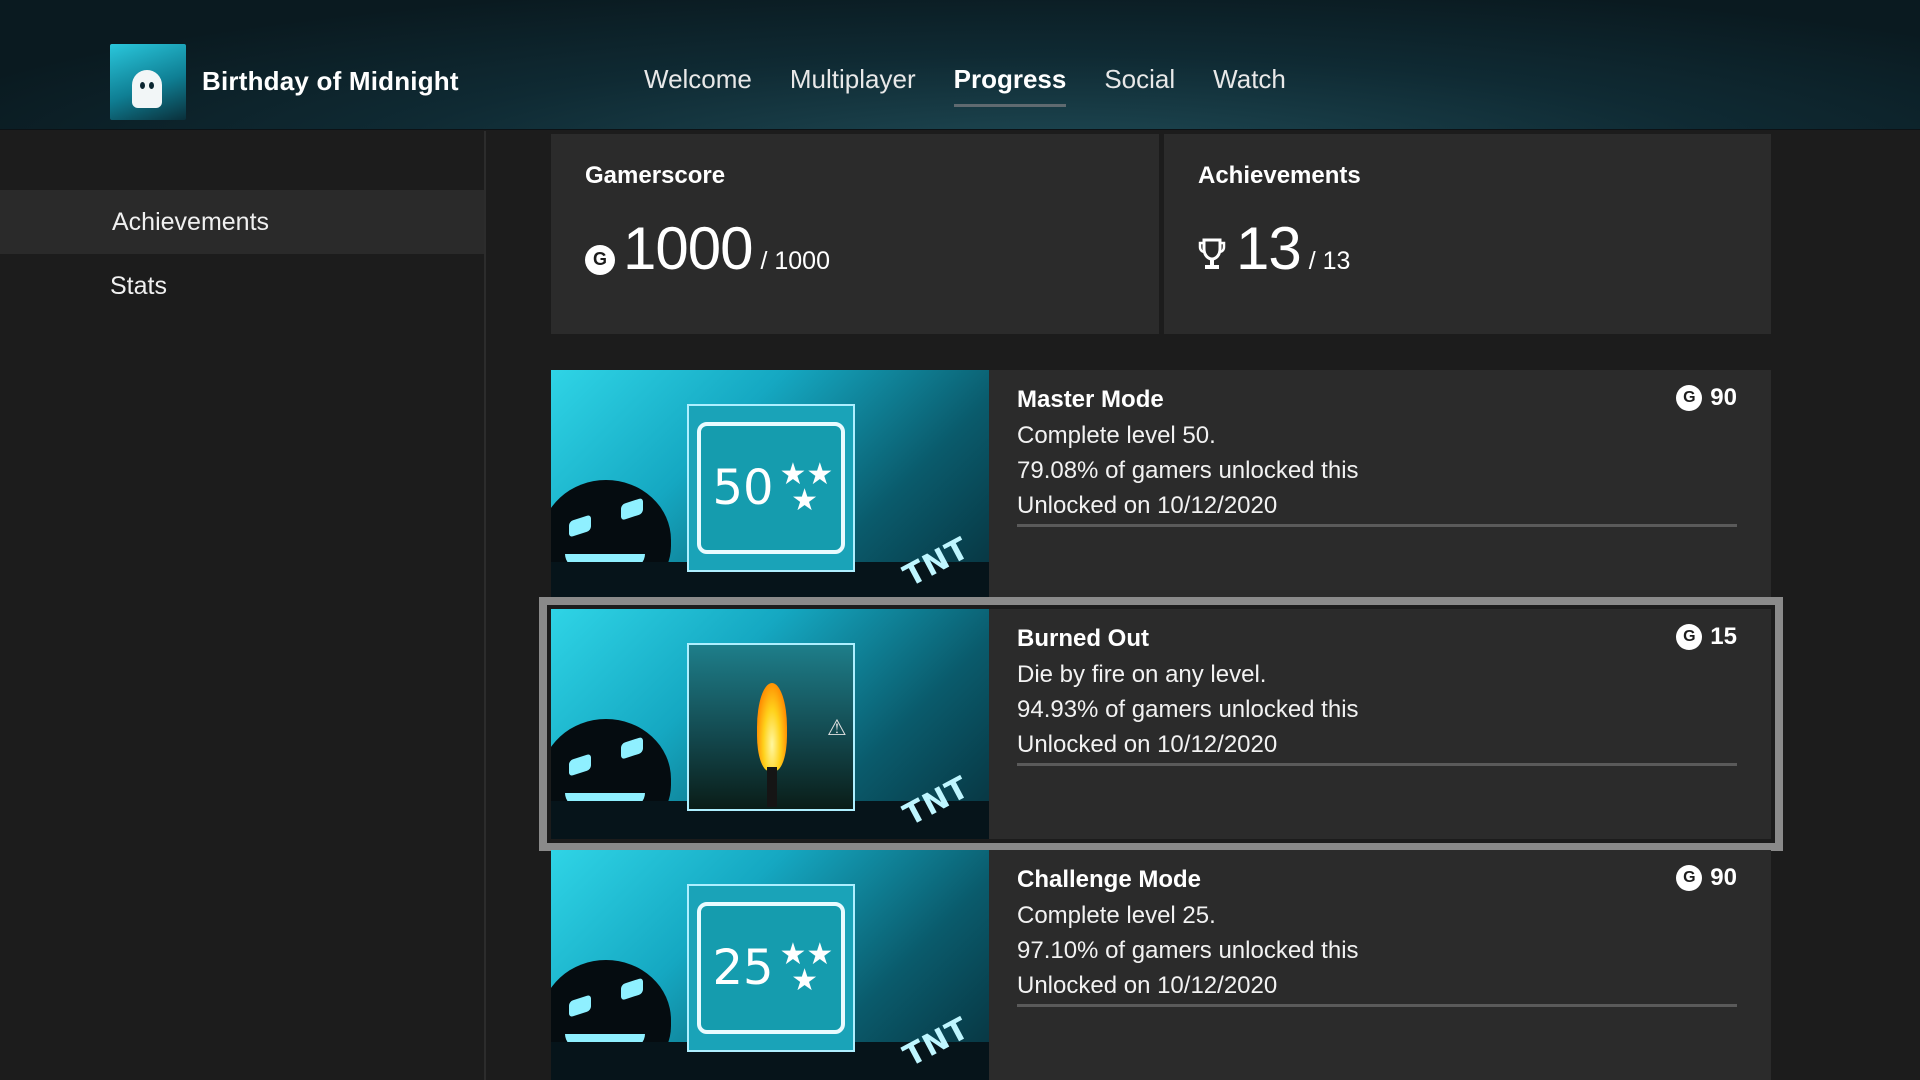  What do you see at coordinates (1706, 637) in the screenshot?
I see `achievement-gamerscore: G 15` at bounding box center [1706, 637].